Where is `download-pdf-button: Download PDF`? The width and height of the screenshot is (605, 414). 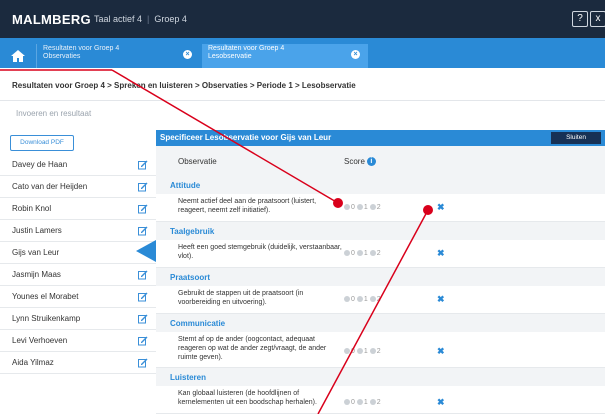 download-pdf-button: Download PDF is located at coordinates (42, 143).